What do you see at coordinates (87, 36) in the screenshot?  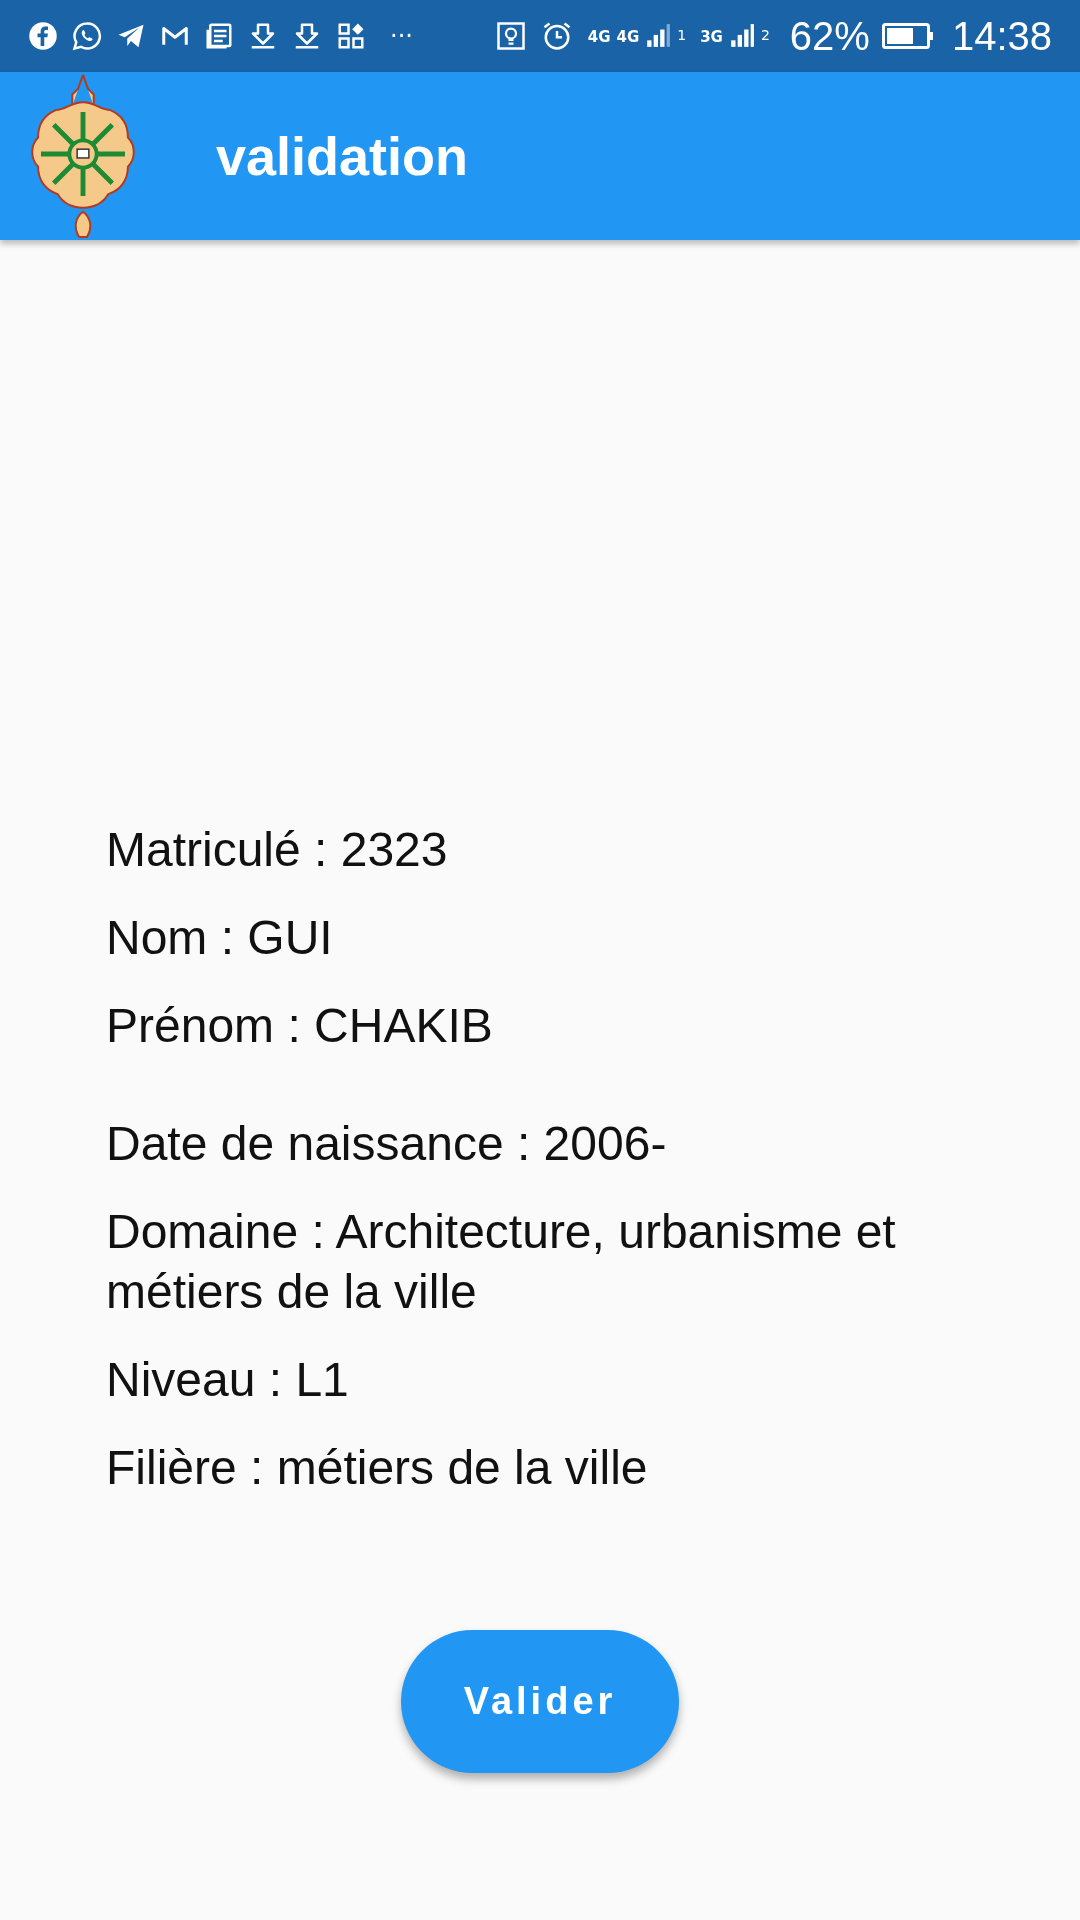 I see `whatsapp-icon` at bounding box center [87, 36].